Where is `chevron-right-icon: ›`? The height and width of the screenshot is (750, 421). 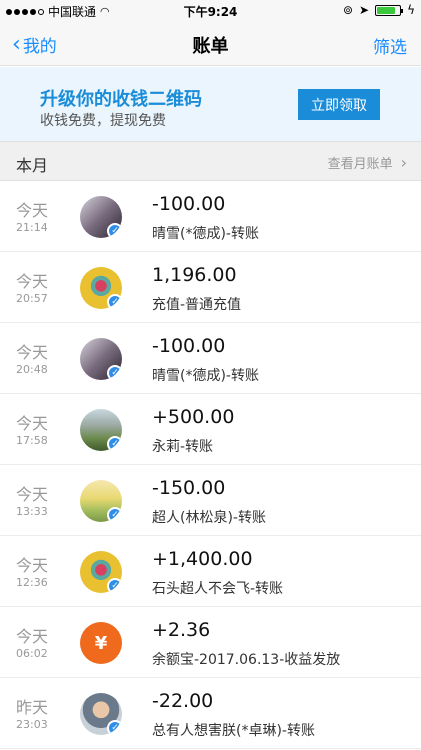 chevron-right-icon: › is located at coordinates (403, 162).